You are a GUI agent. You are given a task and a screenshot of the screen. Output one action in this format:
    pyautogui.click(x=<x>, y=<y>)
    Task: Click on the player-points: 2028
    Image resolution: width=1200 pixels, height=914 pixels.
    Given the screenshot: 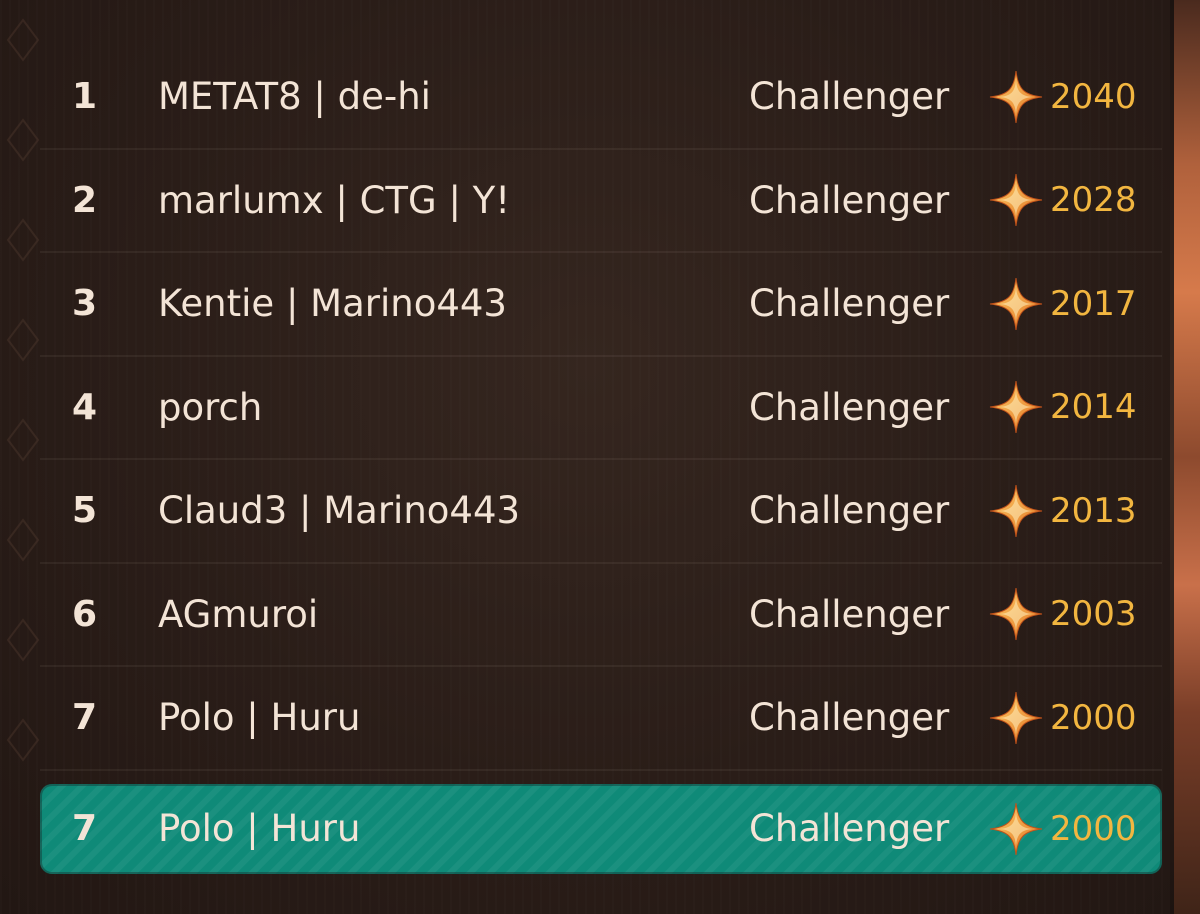 What is the action you would take?
    pyautogui.click(x=1093, y=200)
    